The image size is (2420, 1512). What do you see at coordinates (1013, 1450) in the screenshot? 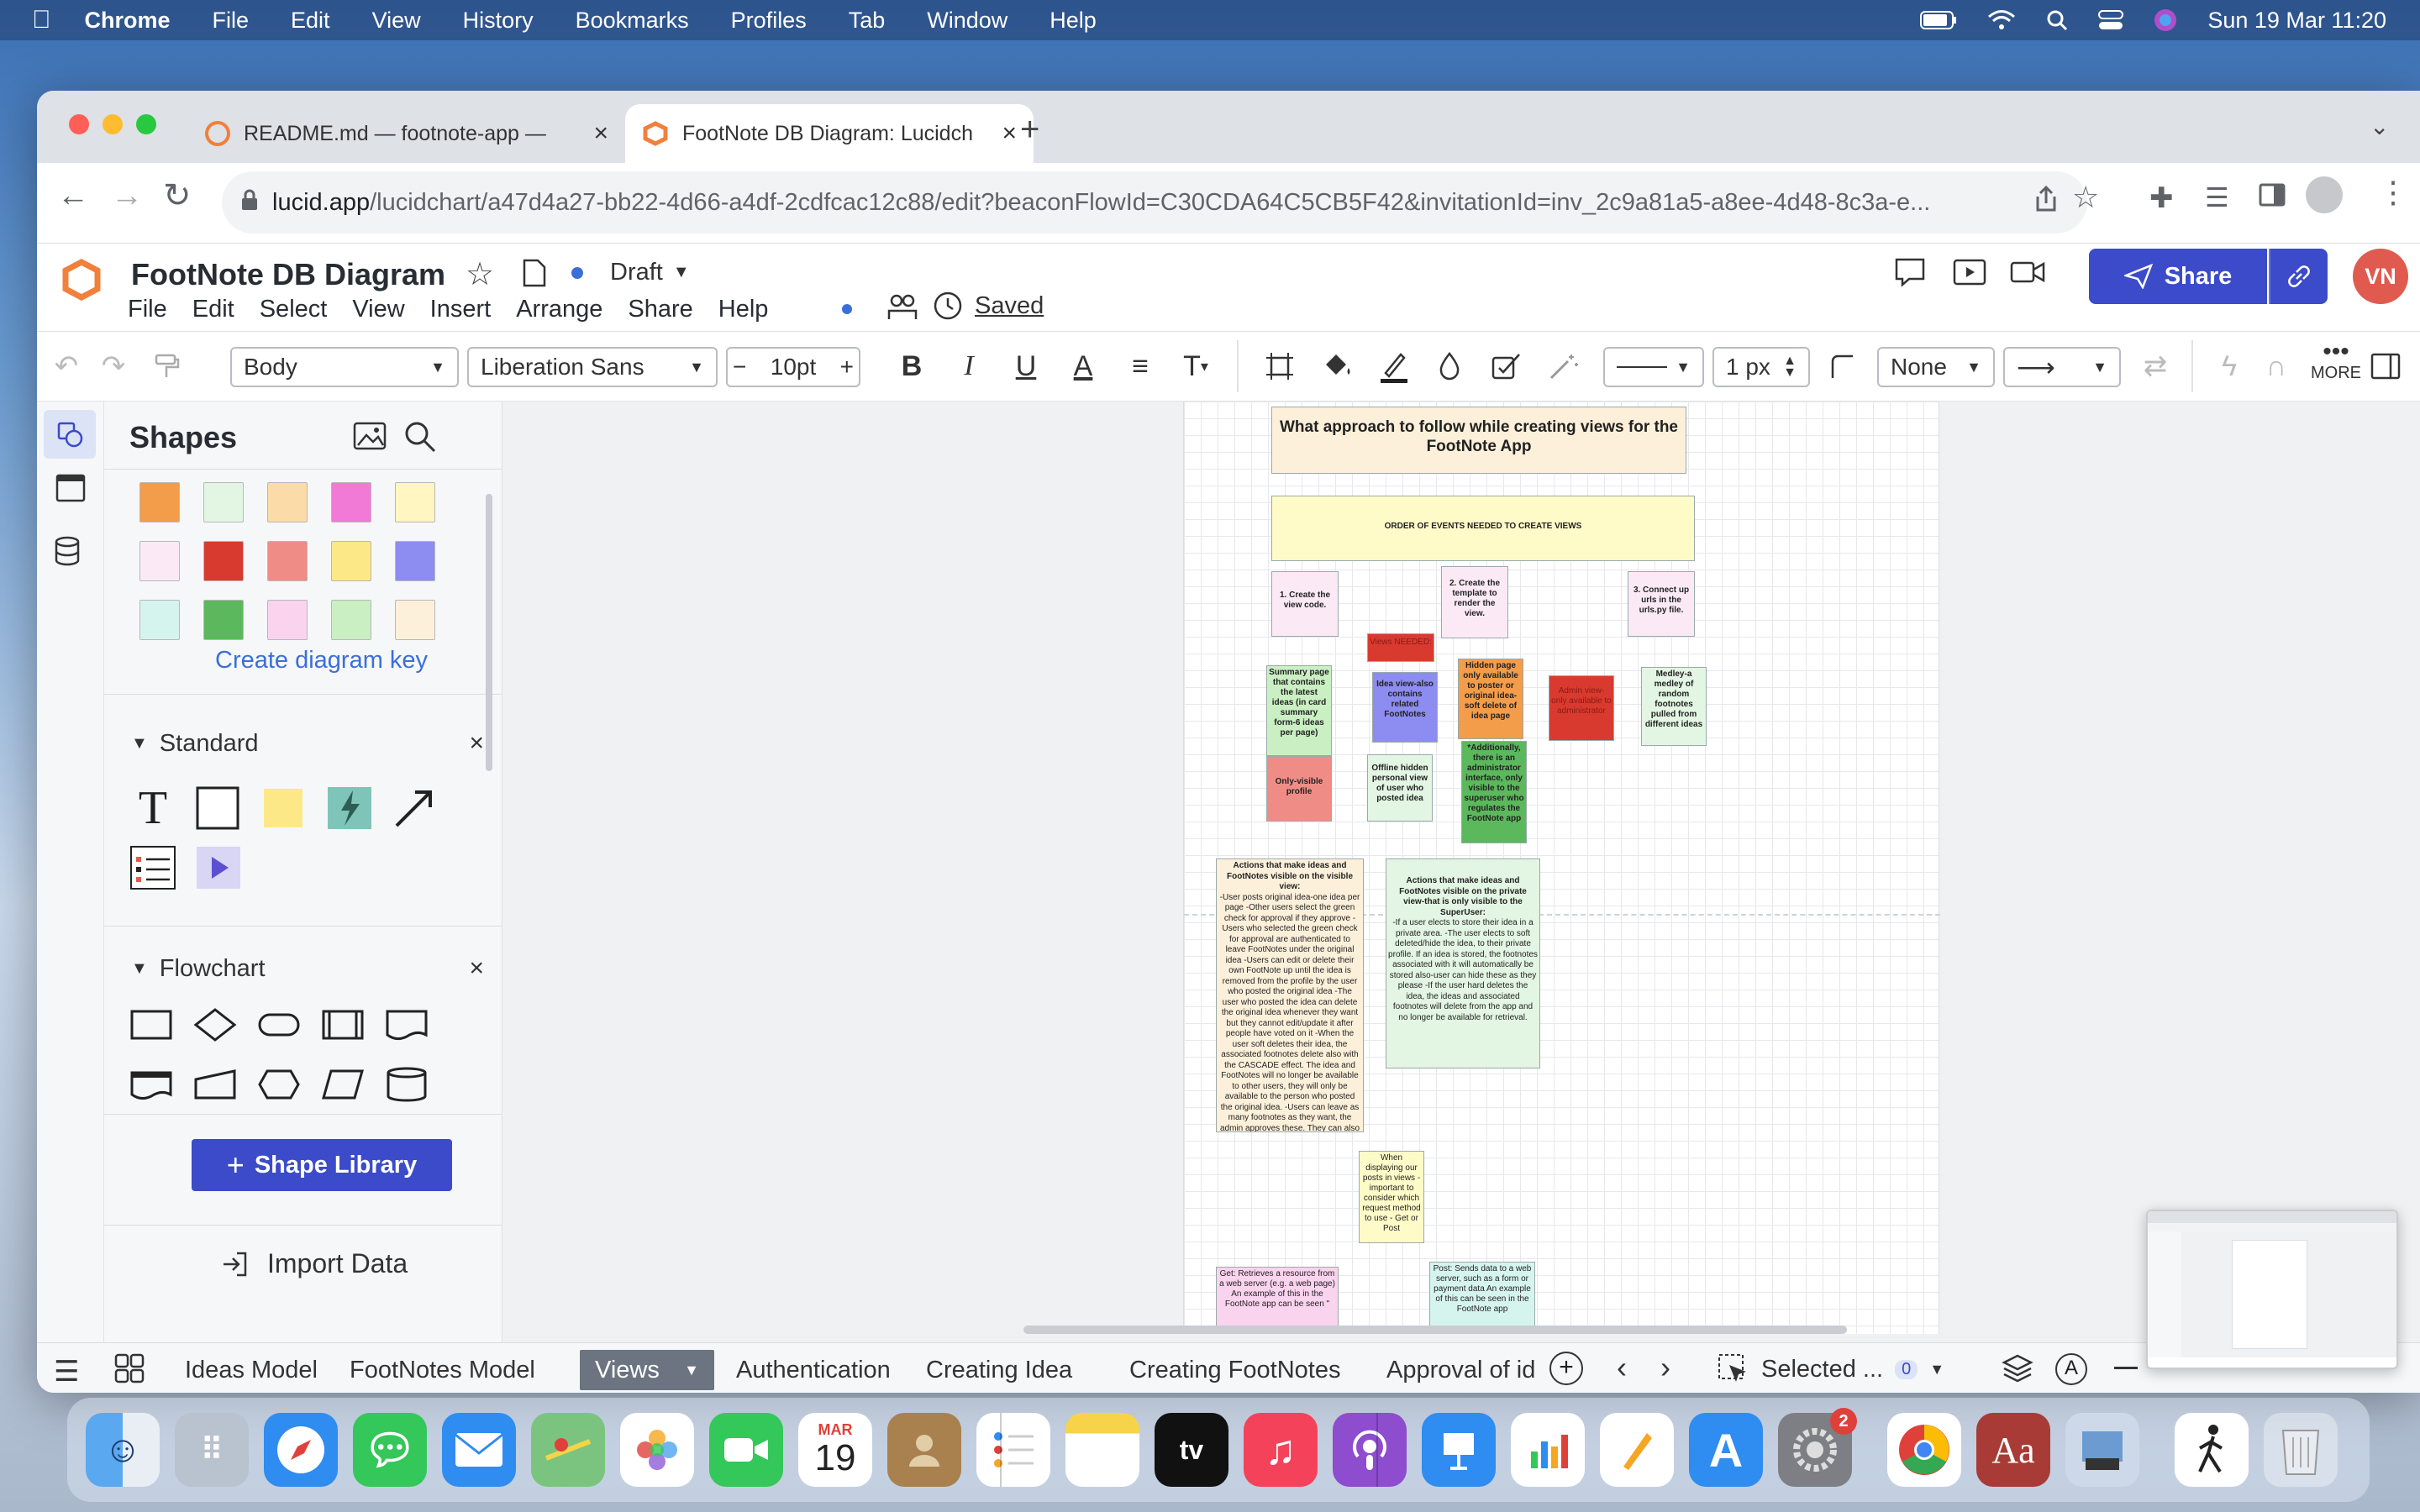
I see `reminders-icon` at bounding box center [1013, 1450].